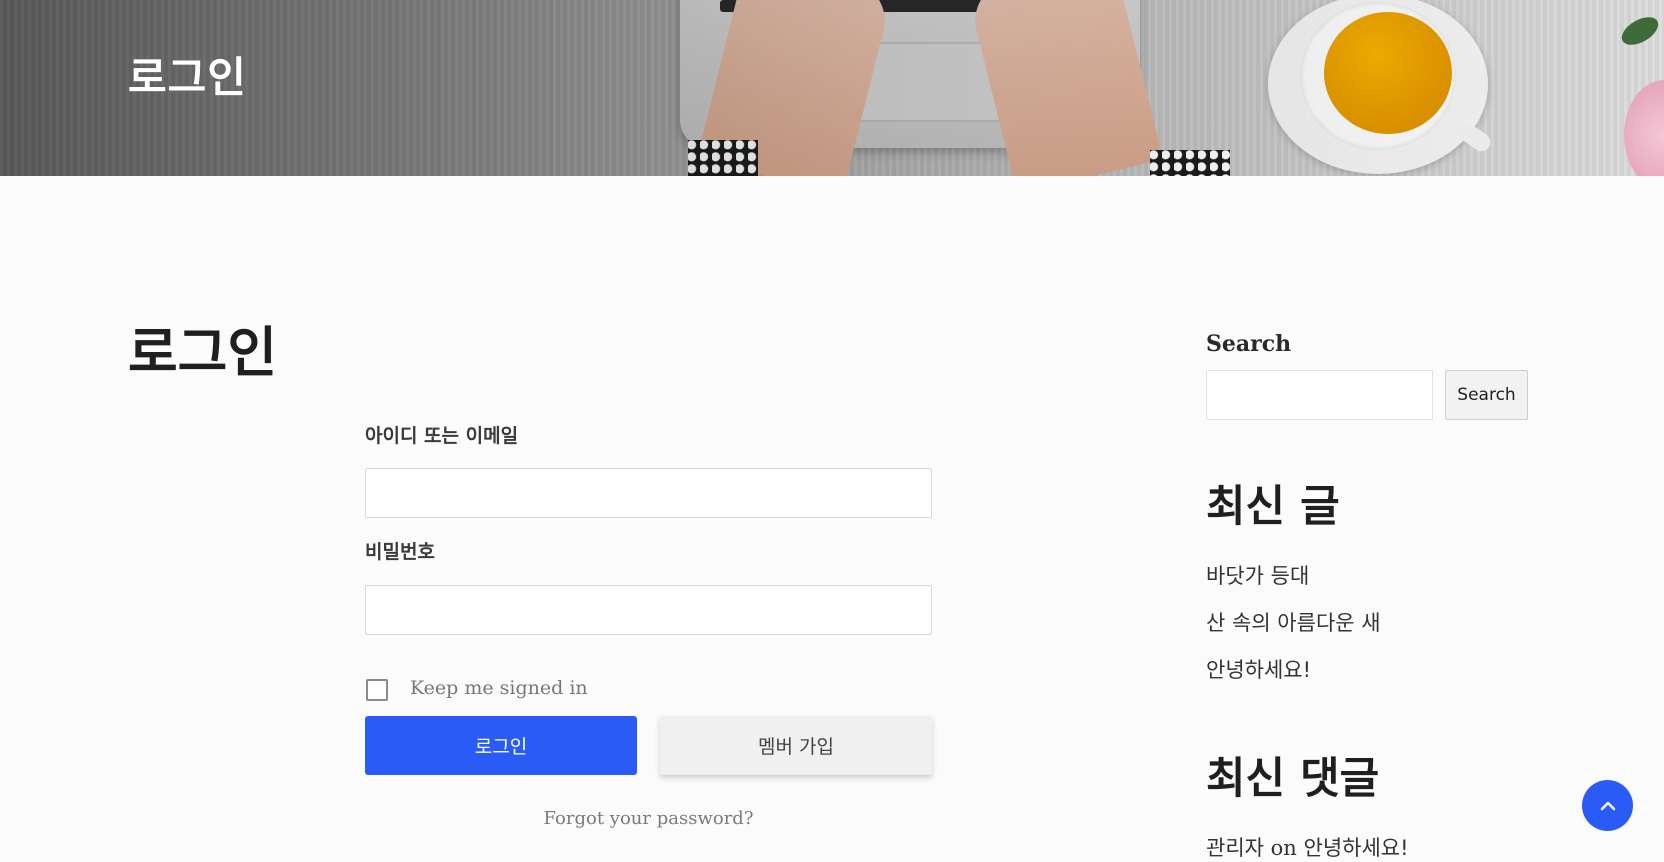 Image resolution: width=1664 pixels, height=862 pixels. Describe the element at coordinates (1293, 622) in the screenshot. I see `recent-post-link: 산 속의 아름다운 새` at that location.